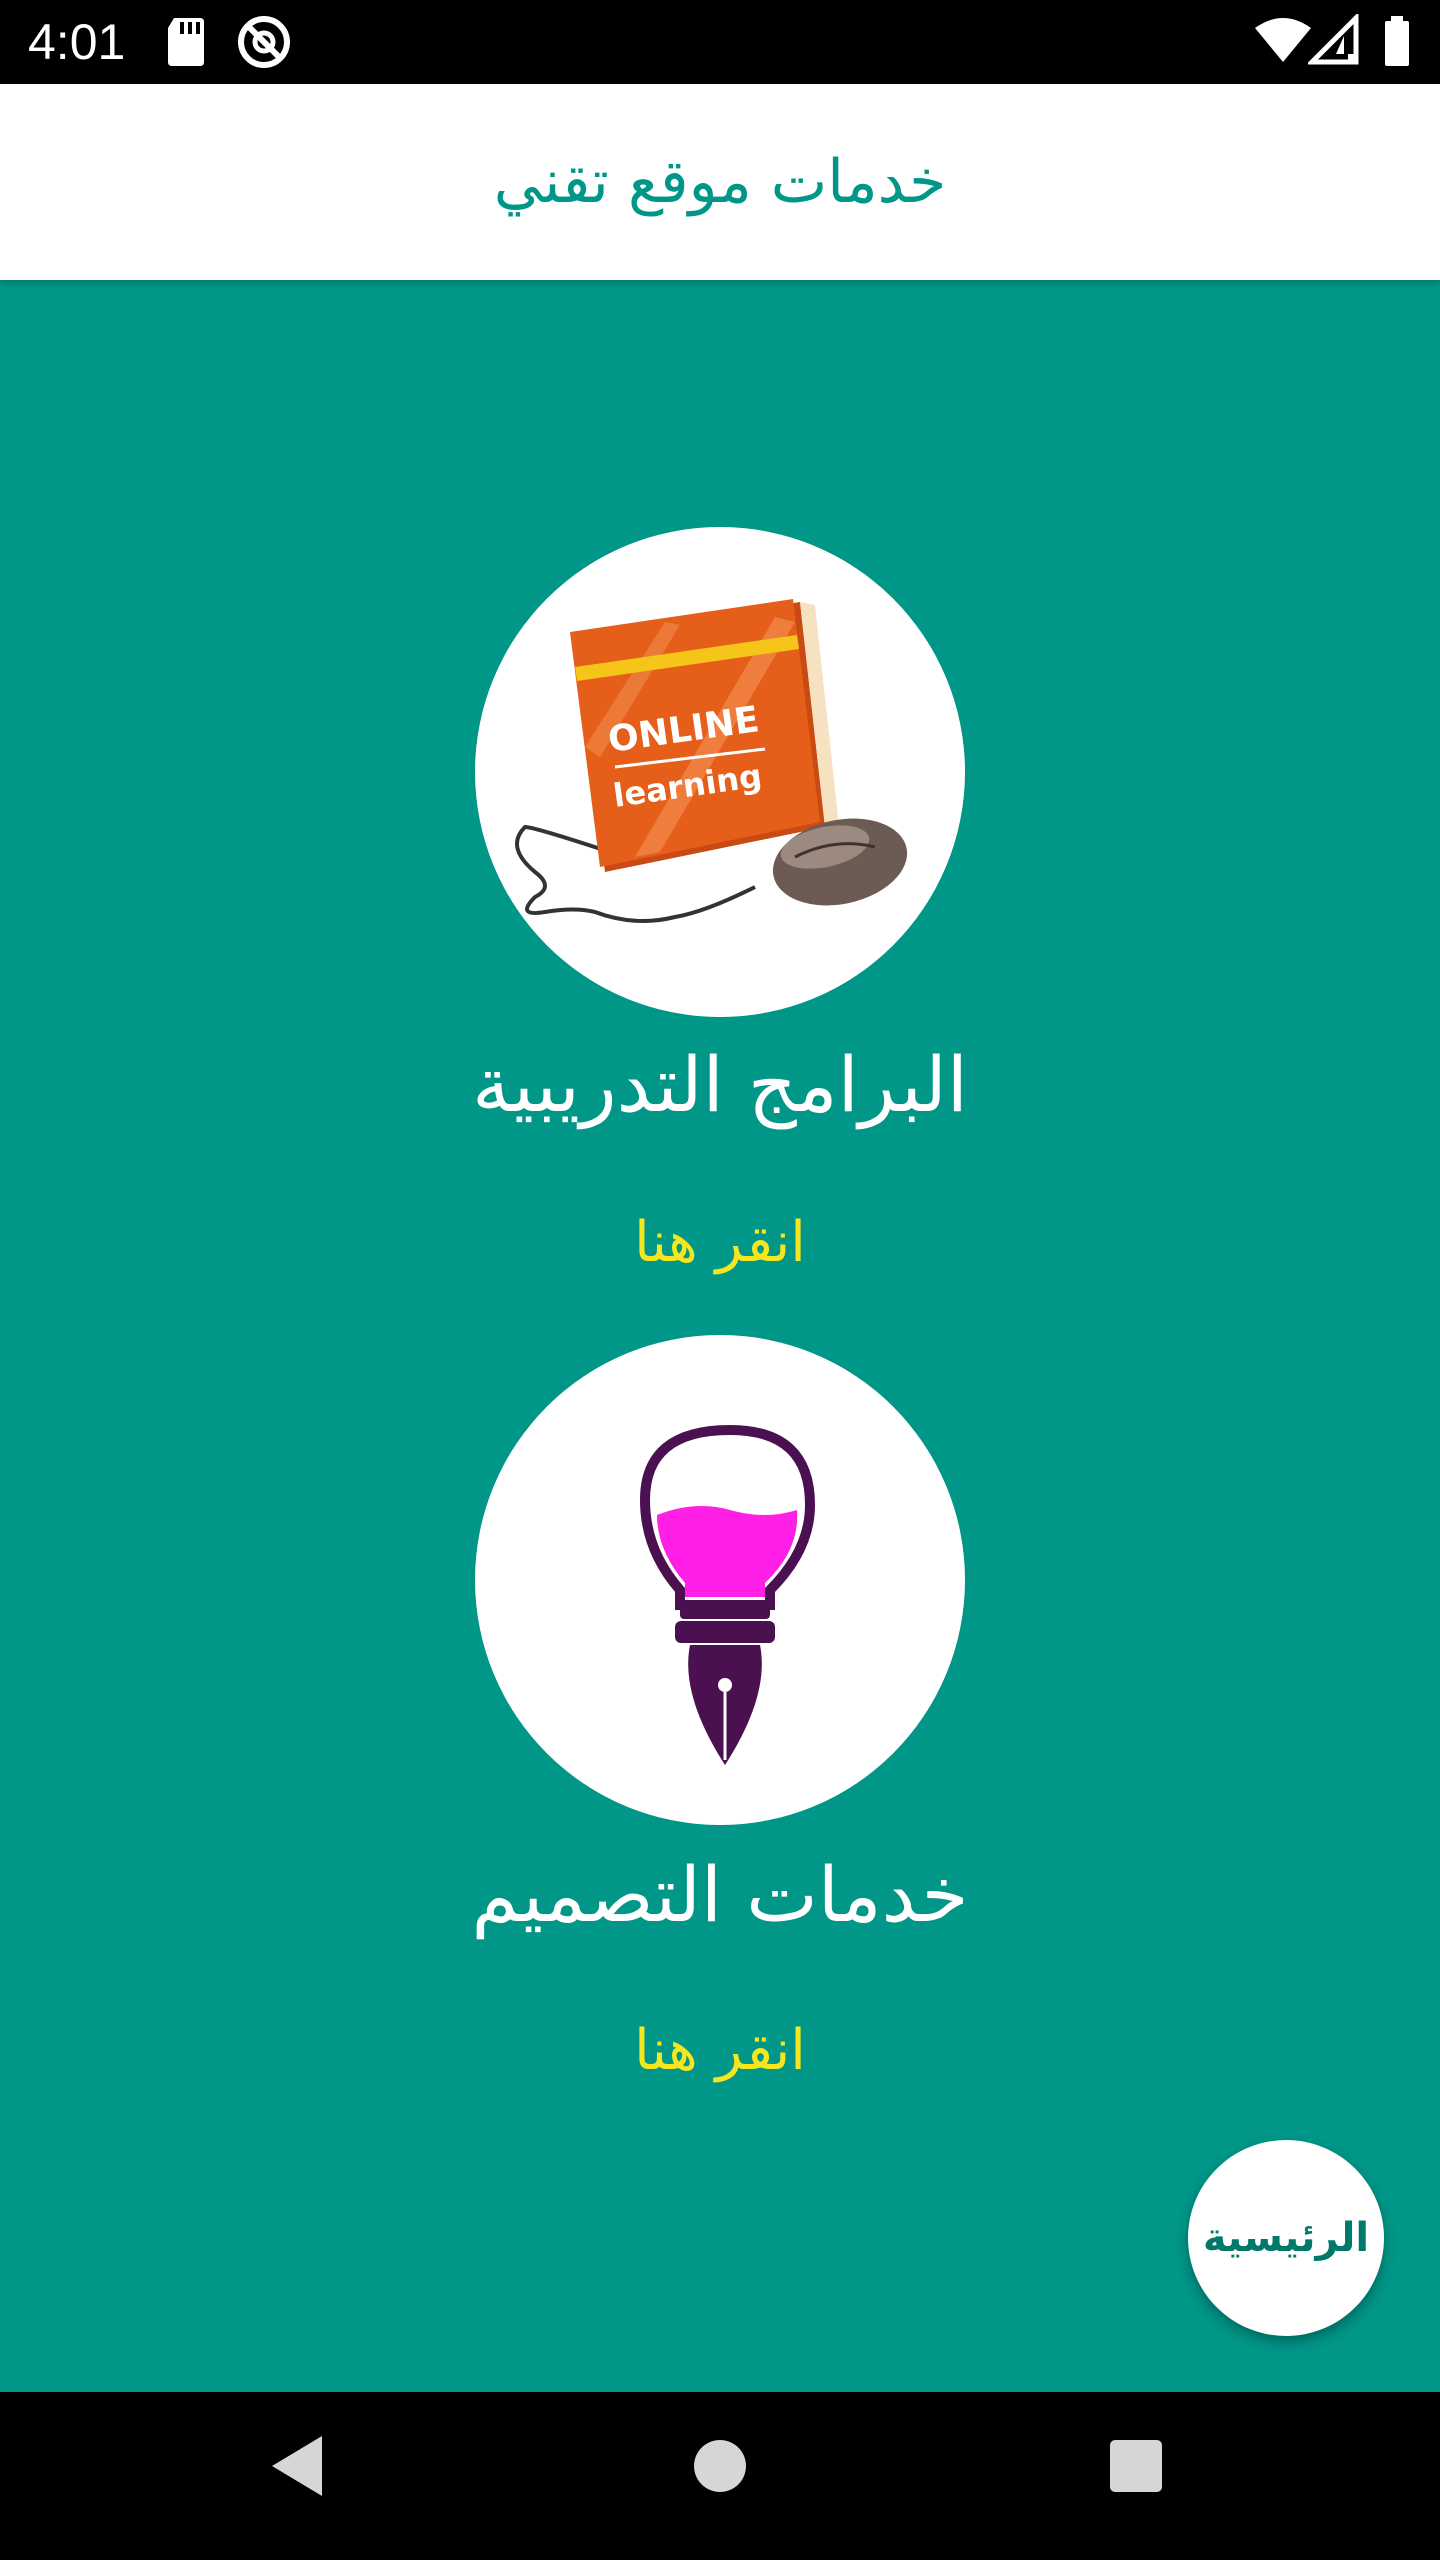  I want to click on design-services-image, so click(720, 1580).